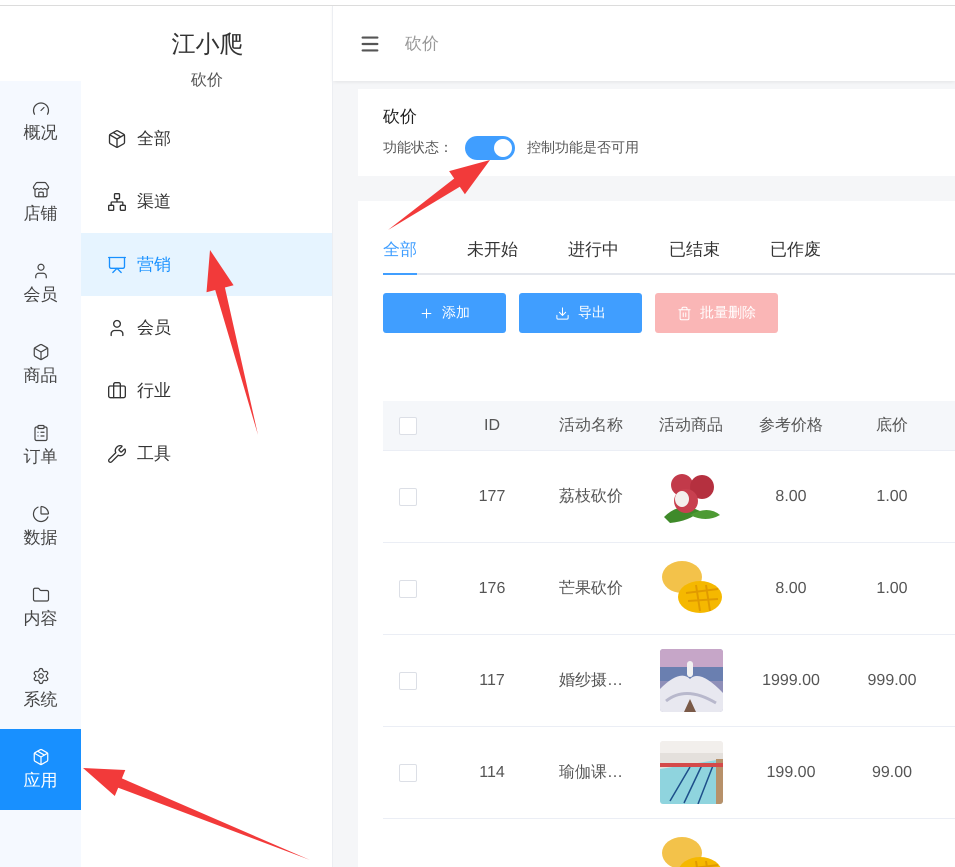 Image resolution: width=955 pixels, height=867 pixels. Describe the element at coordinates (40, 607) in the screenshot. I see `rail-item: 内容` at that location.